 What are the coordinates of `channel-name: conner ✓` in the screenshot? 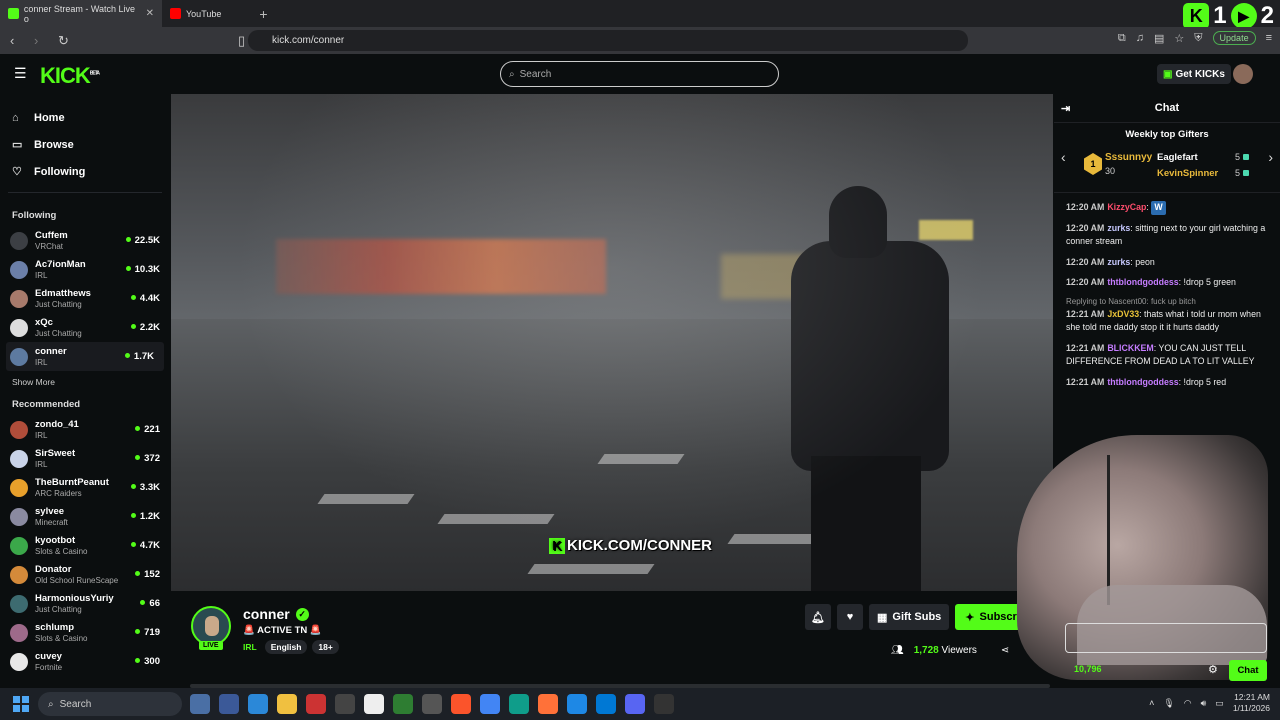 It's located at (276, 614).